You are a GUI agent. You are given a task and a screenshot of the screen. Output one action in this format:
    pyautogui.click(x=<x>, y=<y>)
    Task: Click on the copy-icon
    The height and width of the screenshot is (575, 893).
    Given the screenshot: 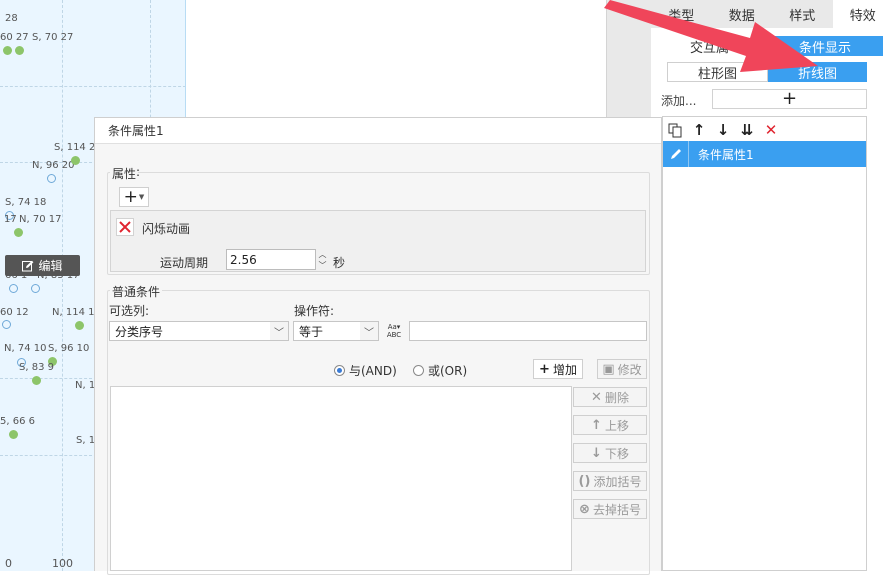 What is the action you would take?
    pyautogui.click(x=675, y=130)
    